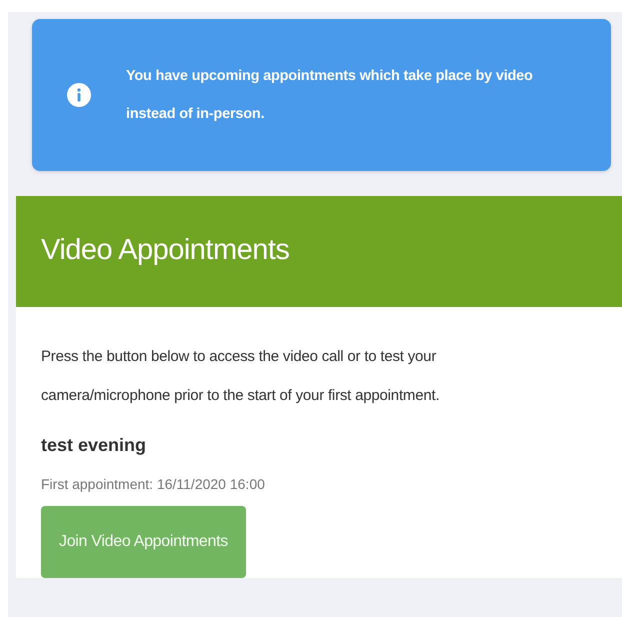 The width and height of the screenshot is (622, 617). I want to click on info-icon, so click(79, 95).